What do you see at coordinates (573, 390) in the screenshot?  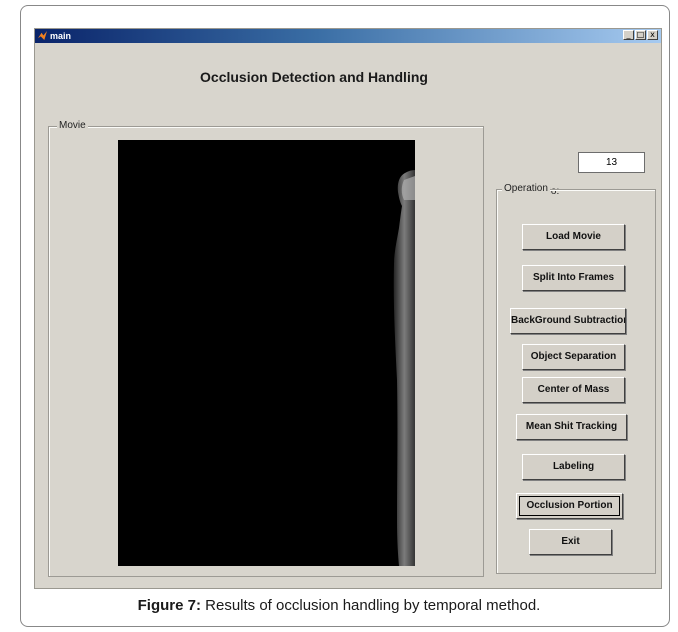 I see `center-of-mass-button: Center of Mass` at bounding box center [573, 390].